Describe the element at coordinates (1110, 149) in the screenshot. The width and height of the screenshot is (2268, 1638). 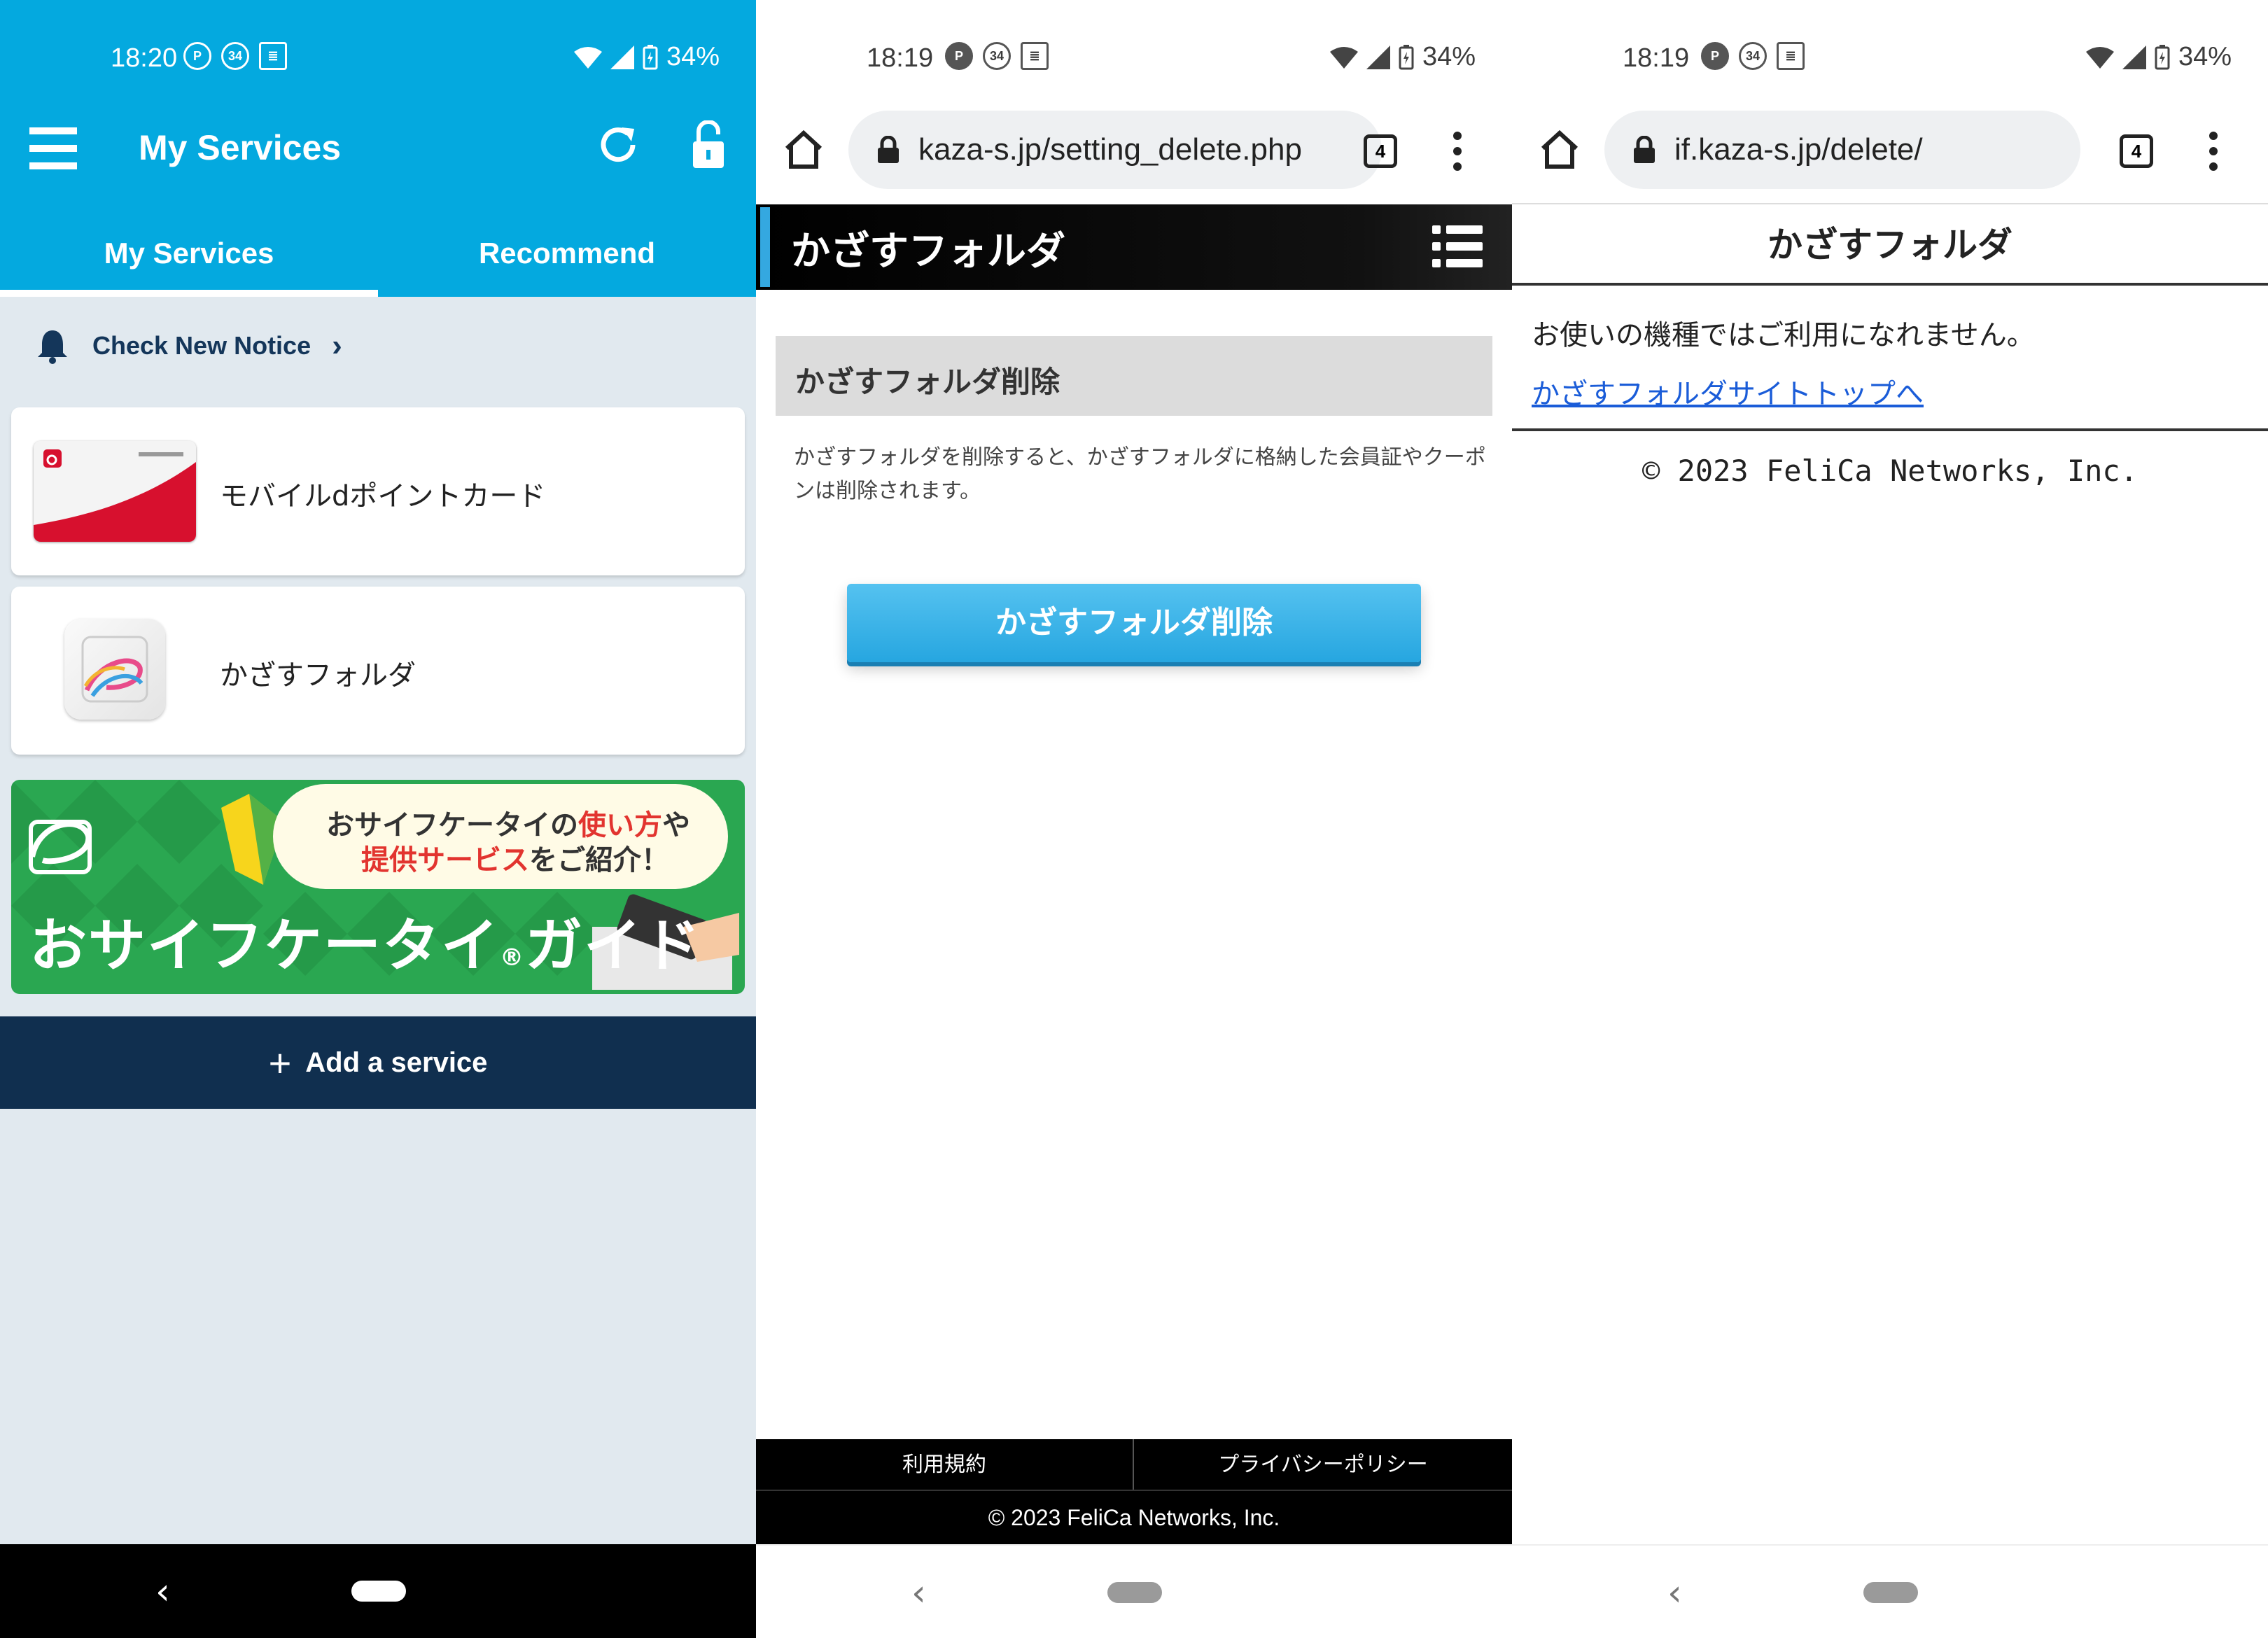
I see `url-text: kaza-s.jp/setting_delete.php` at that location.